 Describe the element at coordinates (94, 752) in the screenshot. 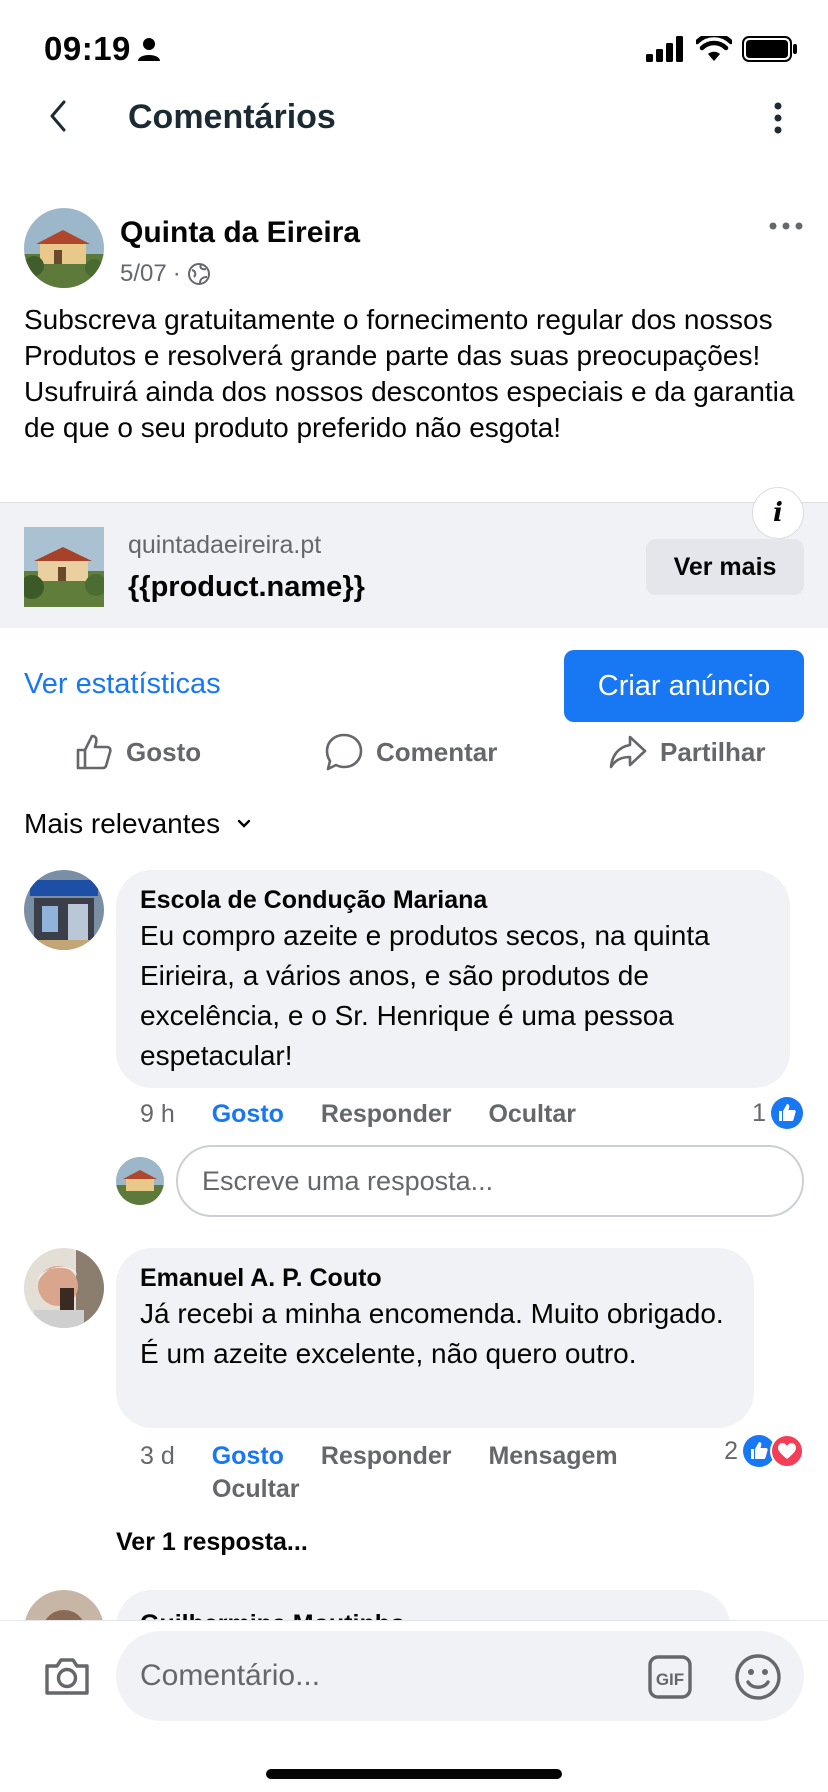

I see `thumbs-up-icon` at that location.